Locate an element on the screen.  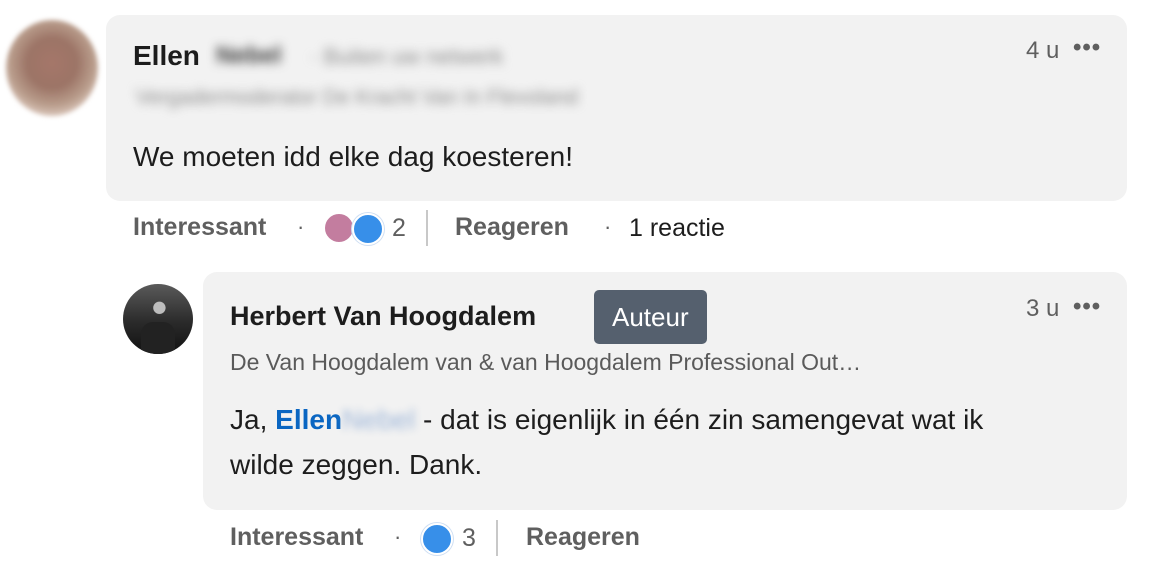
comment-more-icon: ••• is located at coordinates (1087, 48).